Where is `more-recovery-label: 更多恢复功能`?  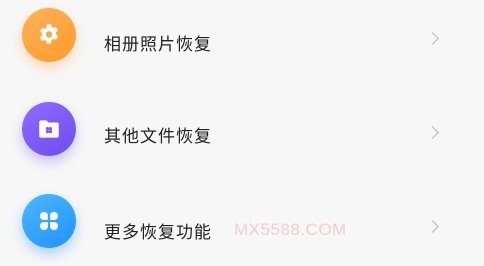 more-recovery-label: 更多恢复功能 is located at coordinates (158, 233).